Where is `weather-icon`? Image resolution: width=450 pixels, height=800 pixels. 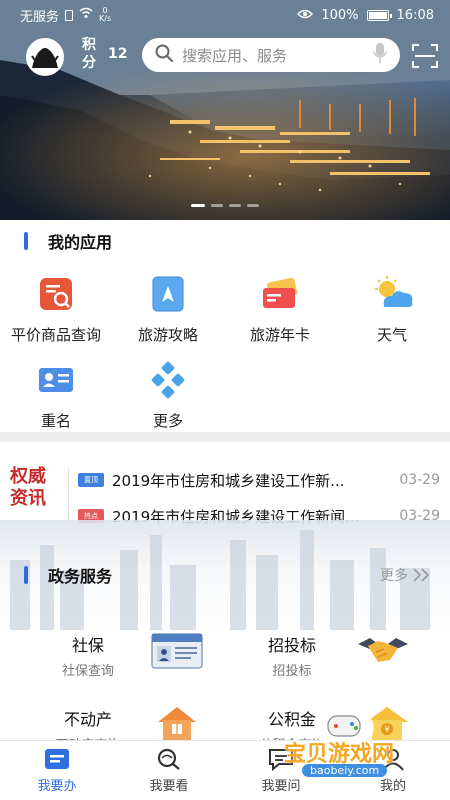
weather-icon is located at coordinates (392, 294).